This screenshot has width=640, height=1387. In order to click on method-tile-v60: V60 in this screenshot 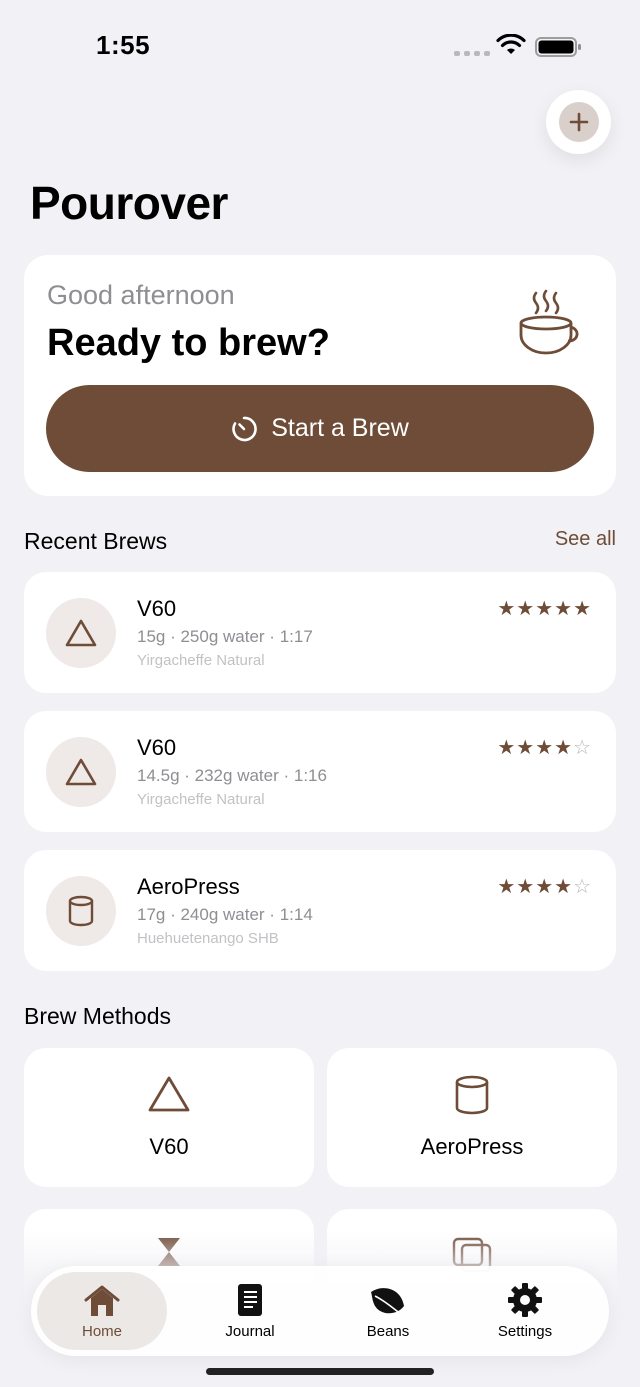, I will do `click(169, 1117)`.